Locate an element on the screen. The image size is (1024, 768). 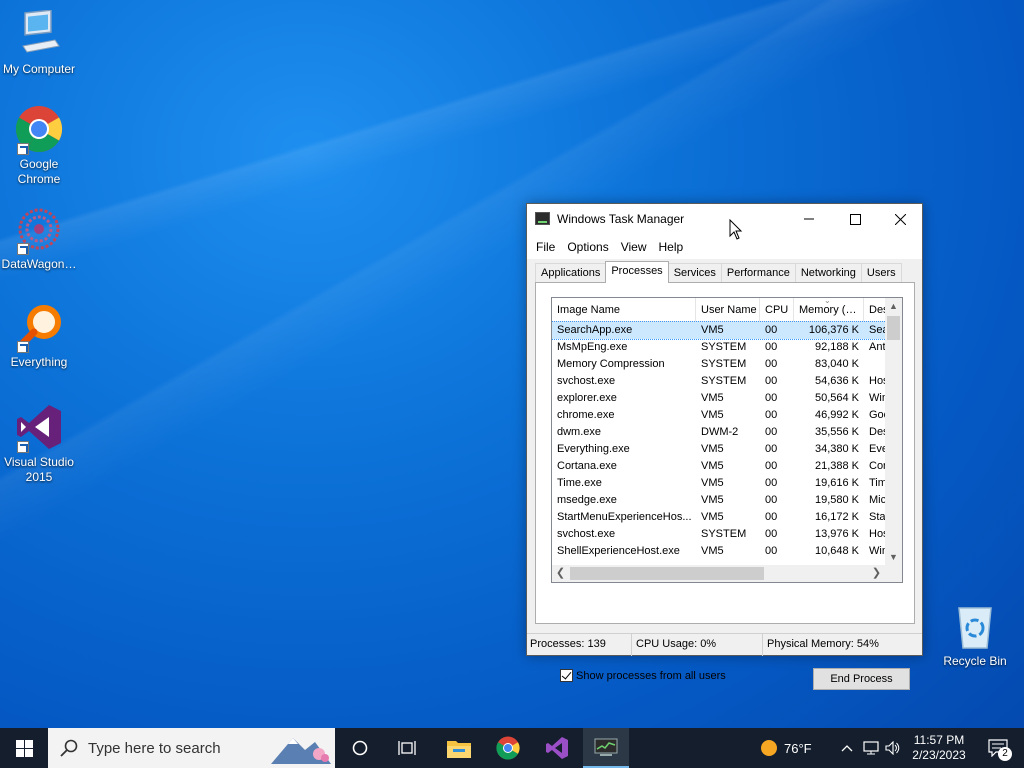
taskbar-search-box: Type here to search is located at coordinates (191, 748).